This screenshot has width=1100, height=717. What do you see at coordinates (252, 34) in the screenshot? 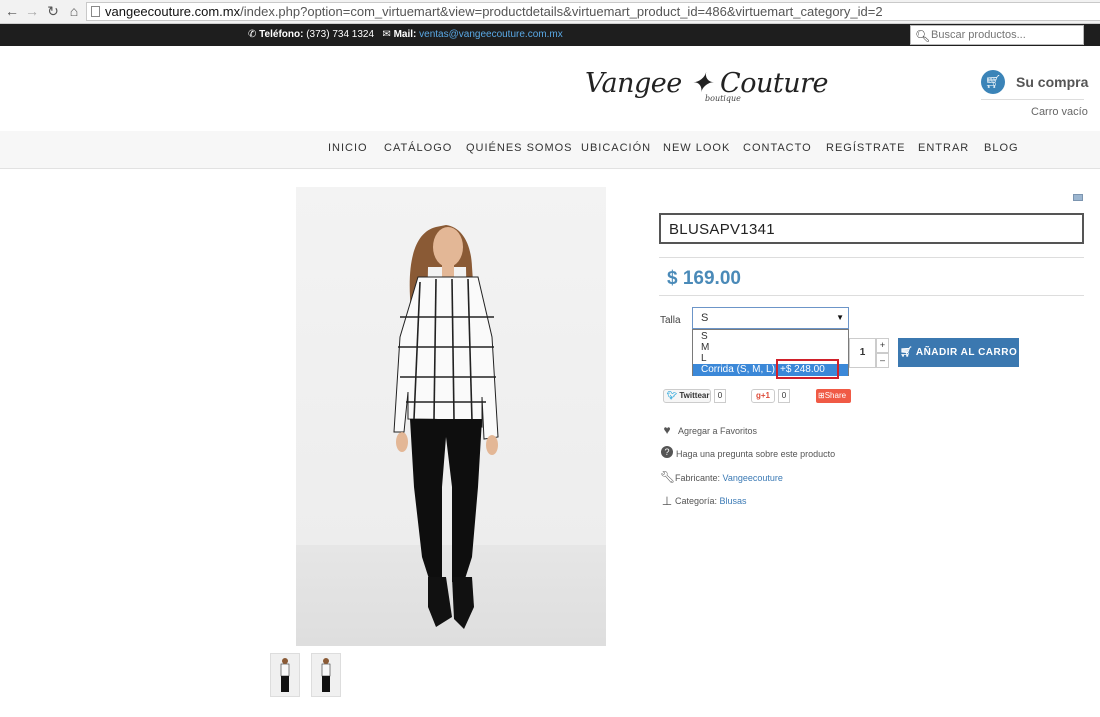
I see `phone-icon: ✆` at bounding box center [252, 34].